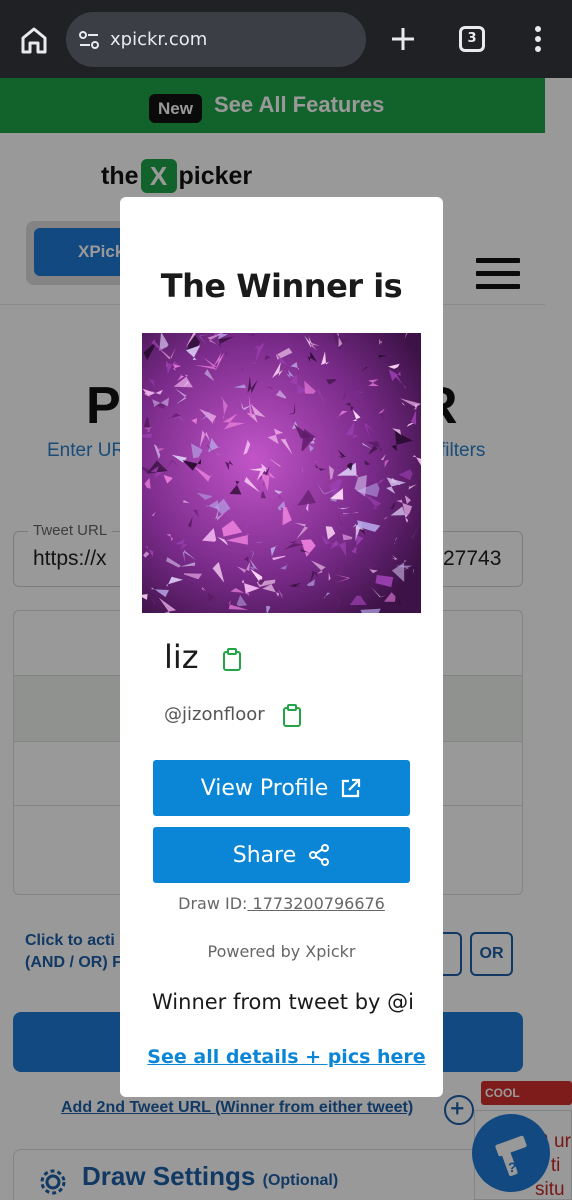 This screenshot has width=572, height=1200. What do you see at coordinates (34, 40) in the screenshot?
I see `home-icon` at bounding box center [34, 40].